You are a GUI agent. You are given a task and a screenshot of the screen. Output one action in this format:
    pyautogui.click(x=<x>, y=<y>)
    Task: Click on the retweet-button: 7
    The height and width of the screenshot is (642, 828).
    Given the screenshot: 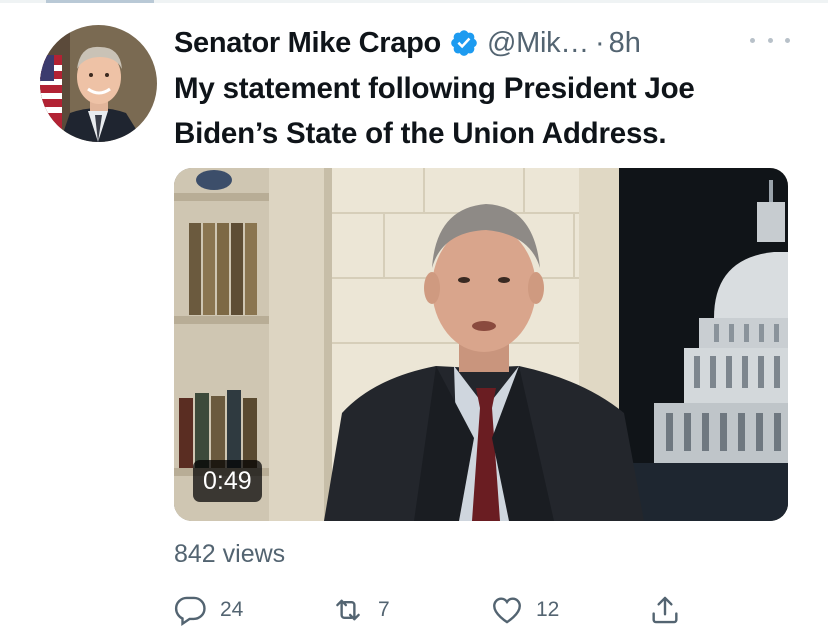 What is the action you would take?
    pyautogui.click(x=360, y=610)
    